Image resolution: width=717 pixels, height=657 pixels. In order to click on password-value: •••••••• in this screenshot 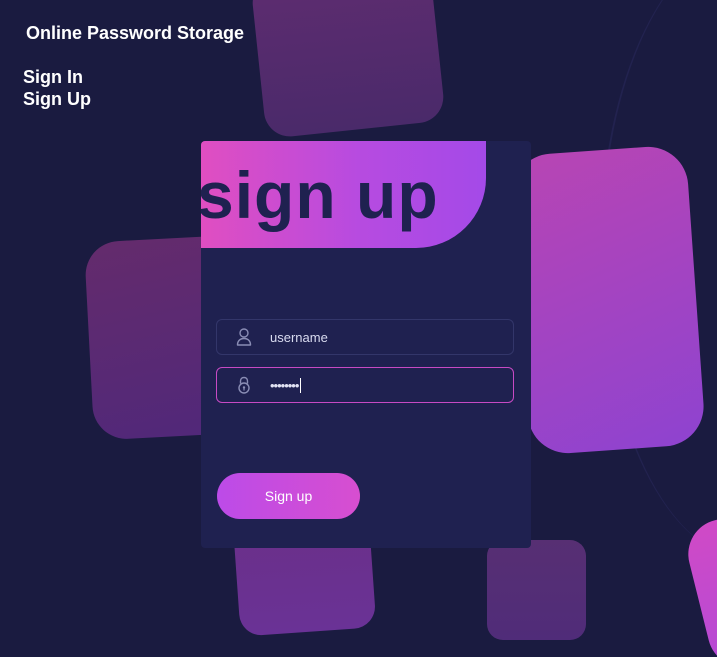, I will do `click(284, 385)`.